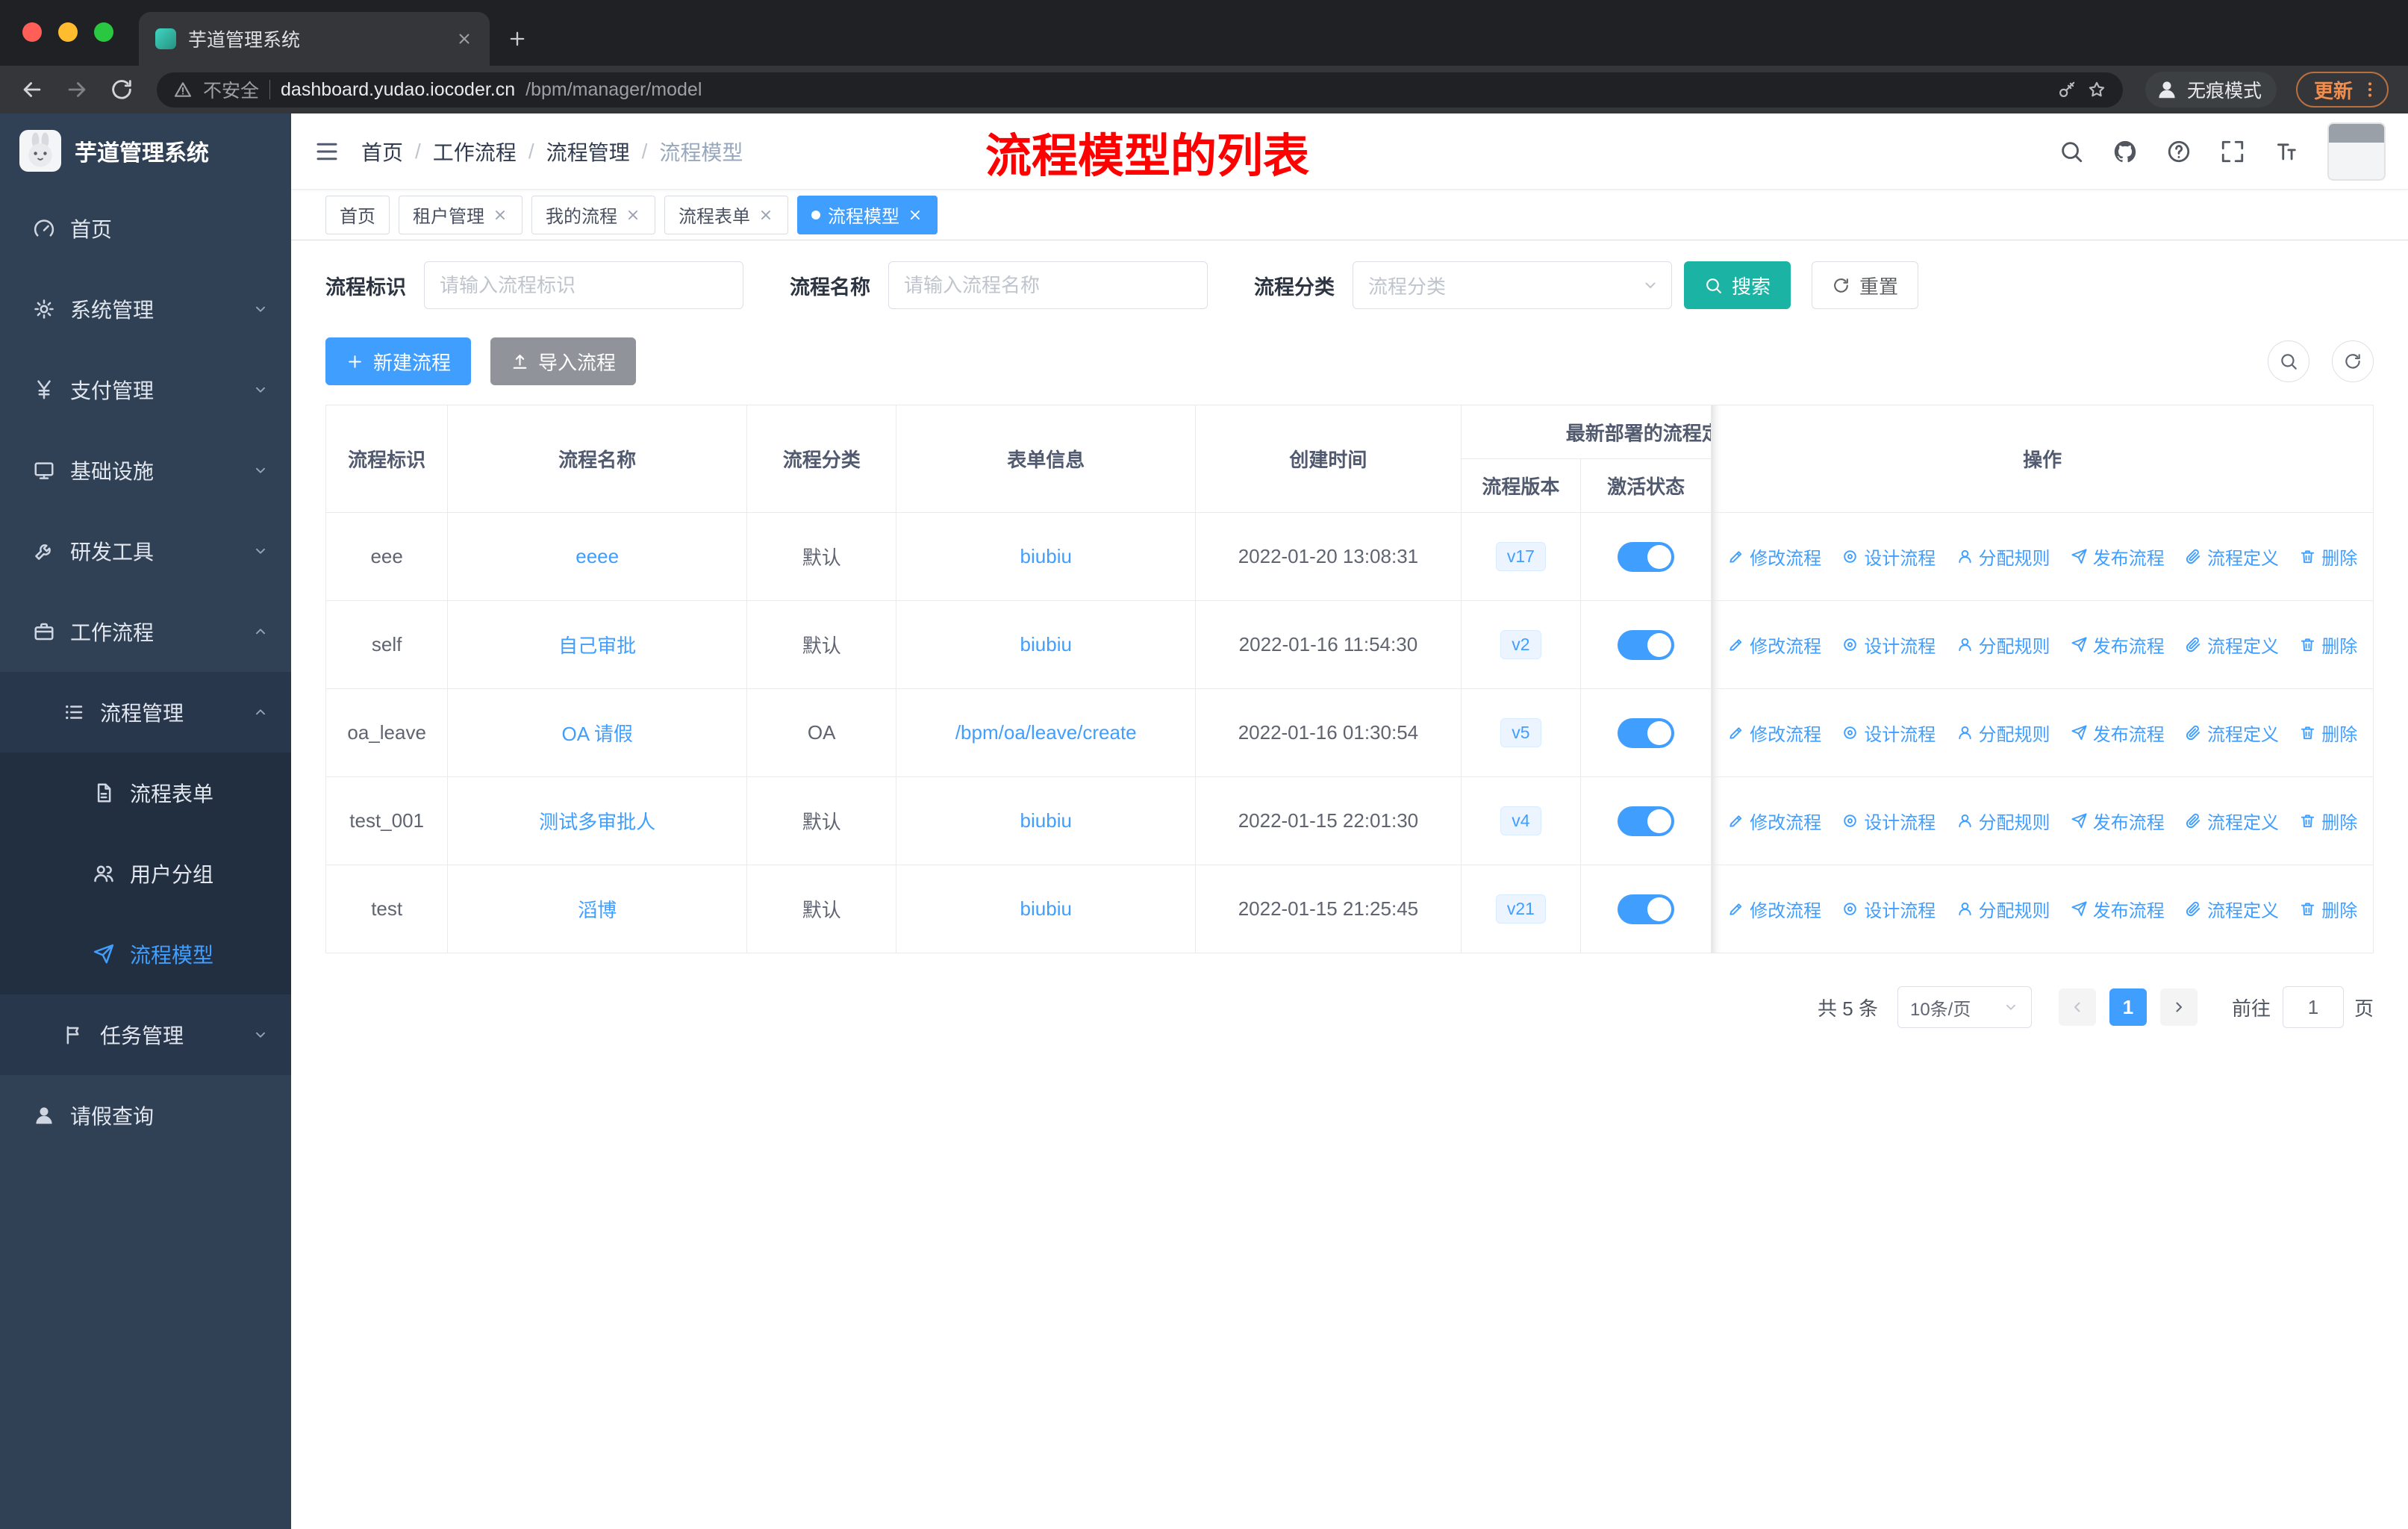 The image size is (2408, 1529). I want to click on prev-page-button, so click(2077, 1007).